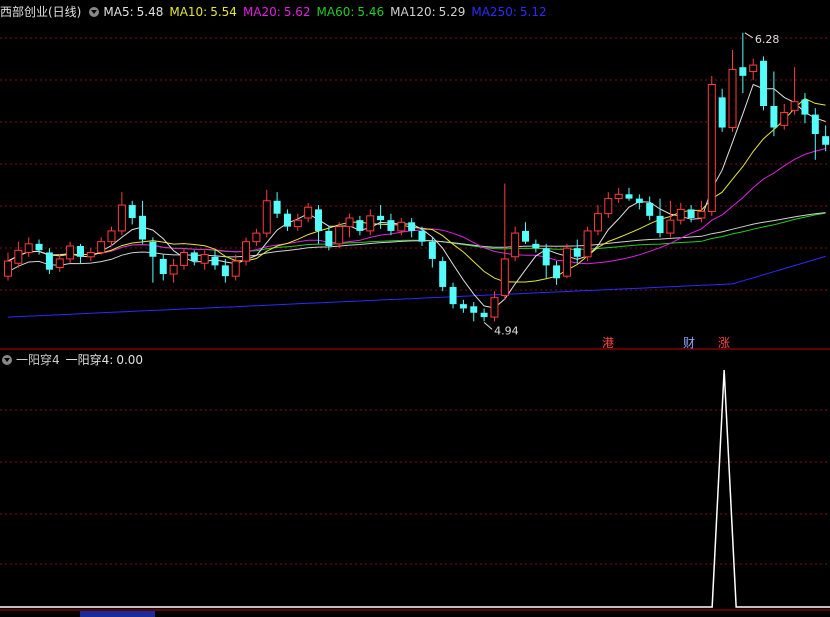 The image size is (830, 617). What do you see at coordinates (724, 342) in the screenshot?
I see `event-tag-limit-up: 涨` at bounding box center [724, 342].